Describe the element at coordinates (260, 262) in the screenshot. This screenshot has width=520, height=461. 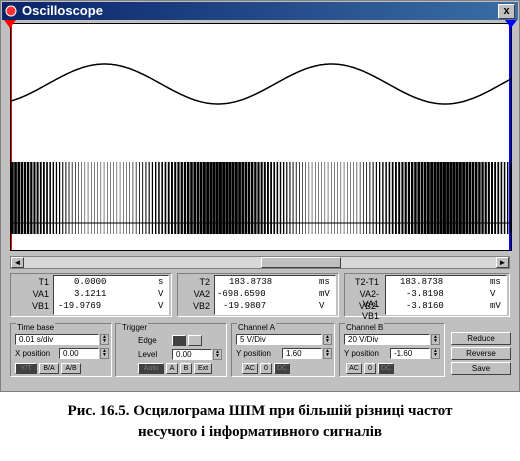
I see `horizontal-scrollbar: ◄ ►` at that location.